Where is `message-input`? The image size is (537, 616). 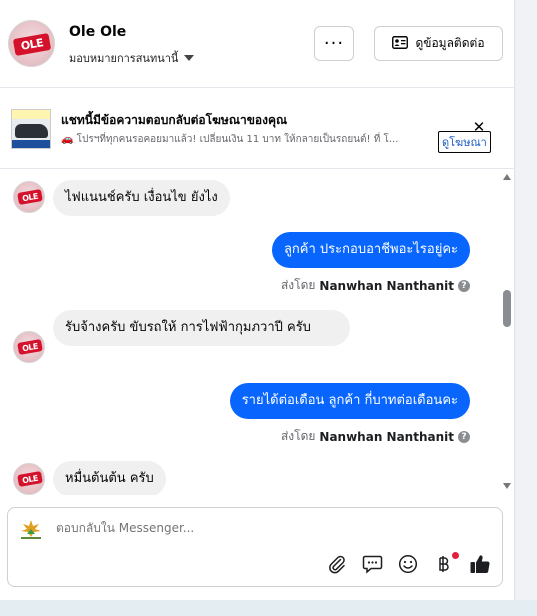 message-input is located at coordinates (236, 528).